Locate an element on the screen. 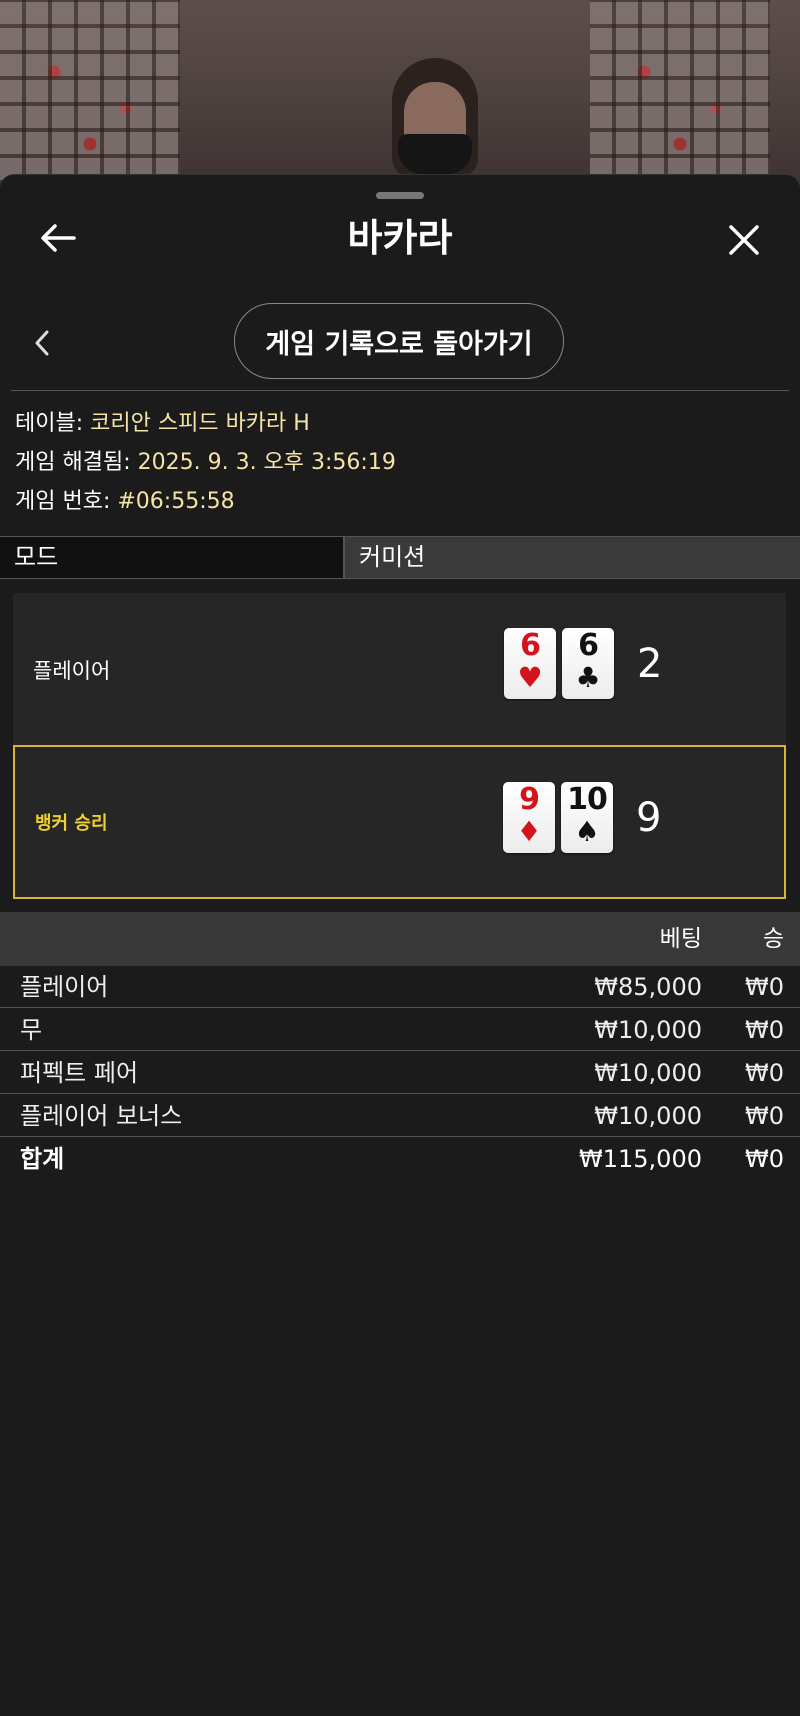  player-card-1: 6 ♥ is located at coordinates (530, 663).